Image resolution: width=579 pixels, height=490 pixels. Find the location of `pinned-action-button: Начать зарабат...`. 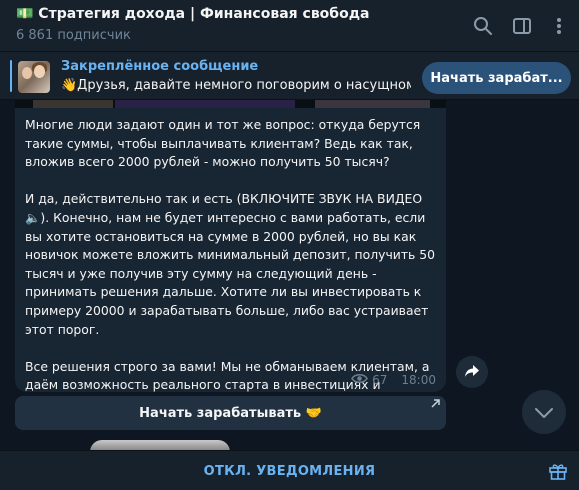

pinned-action-button: Начать зарабат... is located at coordinates (496, 78).